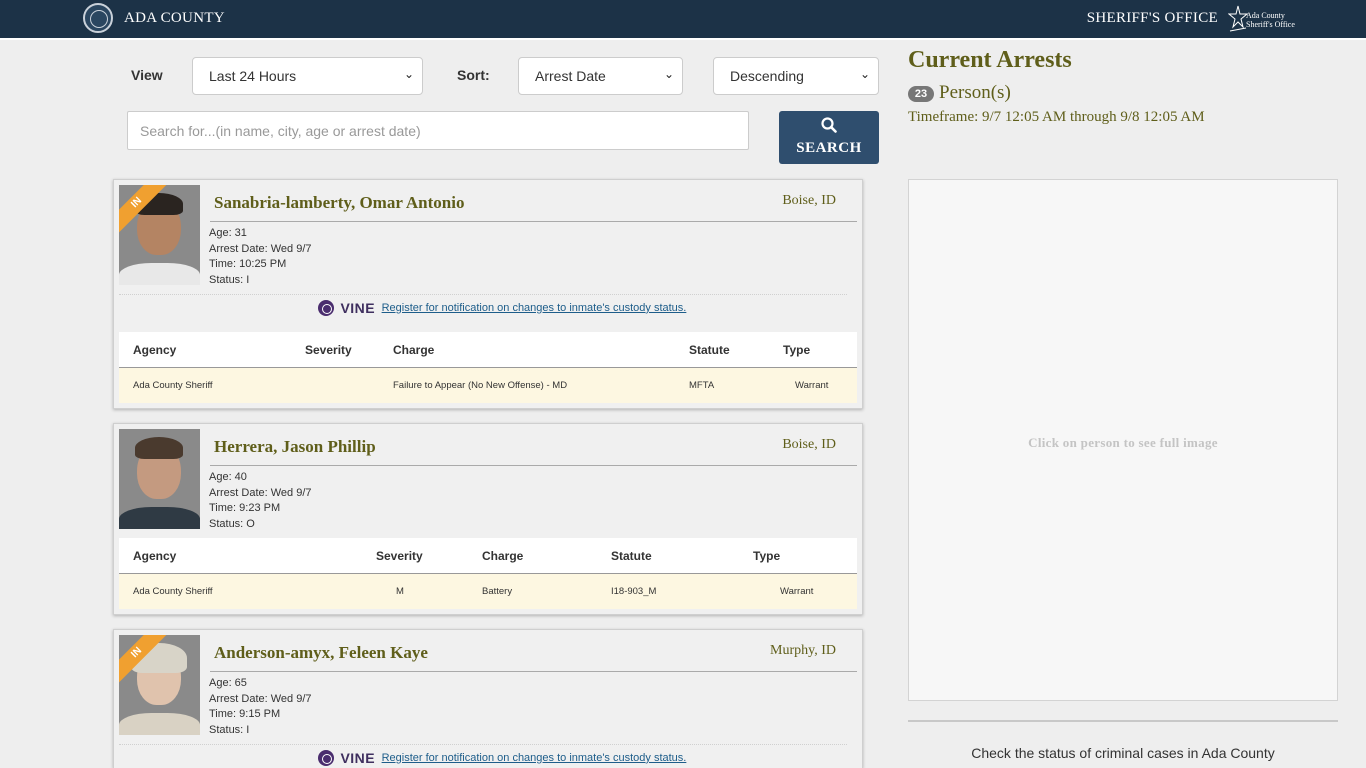  Describe the element at coordinates (480, 385) in the screenshot. I see `charge-description: Failure to Appear (No New Offense) - MD` at that location.